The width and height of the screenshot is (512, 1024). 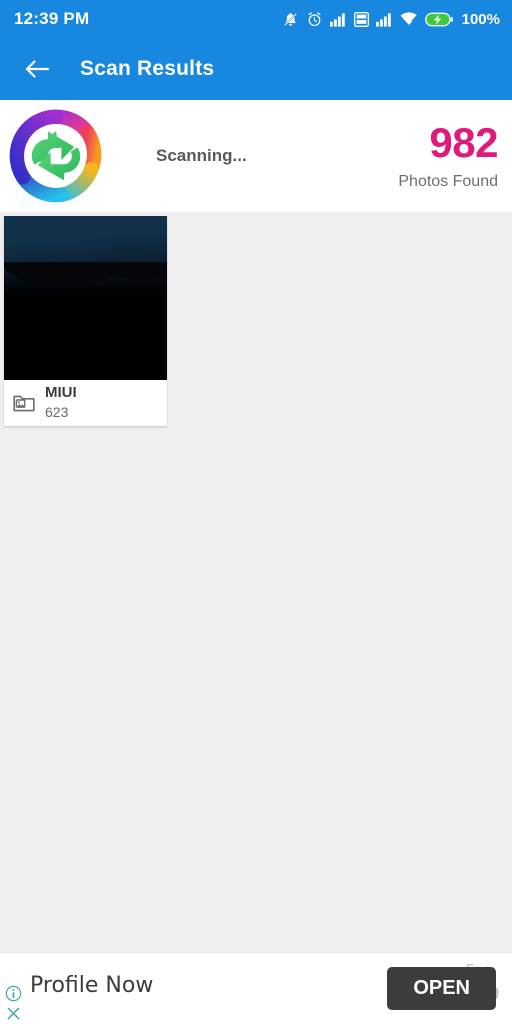 What do you see at coordinates (13, 993) in the screenshot?
I see `info-icon` at bounding box center [13, 993].